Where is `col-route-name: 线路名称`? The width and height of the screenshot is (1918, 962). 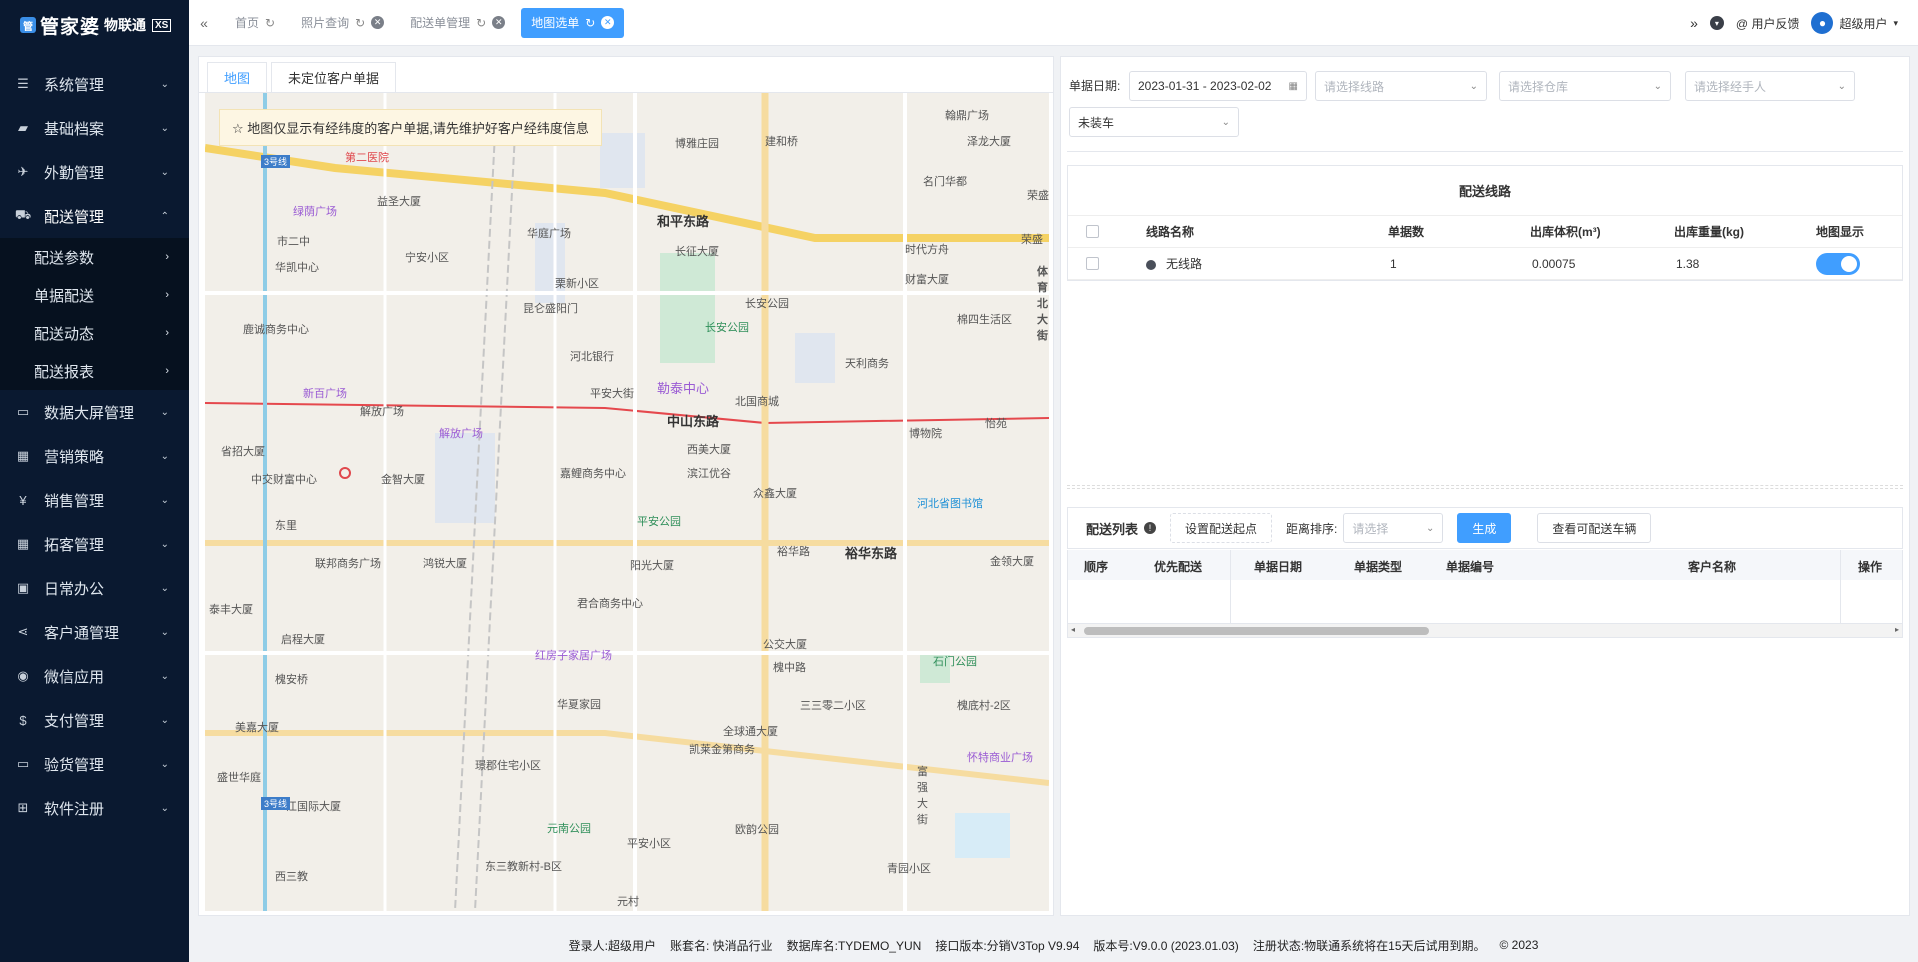
col-route-name: 线路名称 is located at coordinates (1170, 232).